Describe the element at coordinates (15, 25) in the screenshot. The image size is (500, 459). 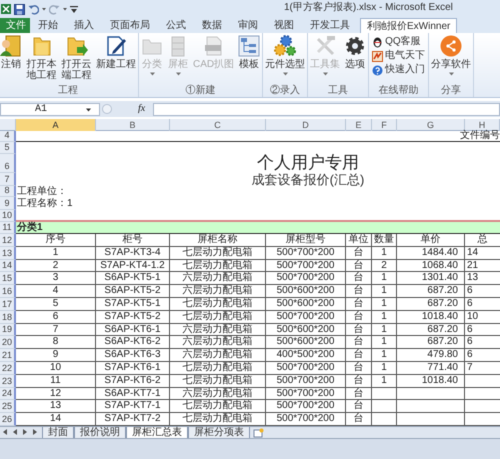
I see `ribbon-tab: 文件` at that location.